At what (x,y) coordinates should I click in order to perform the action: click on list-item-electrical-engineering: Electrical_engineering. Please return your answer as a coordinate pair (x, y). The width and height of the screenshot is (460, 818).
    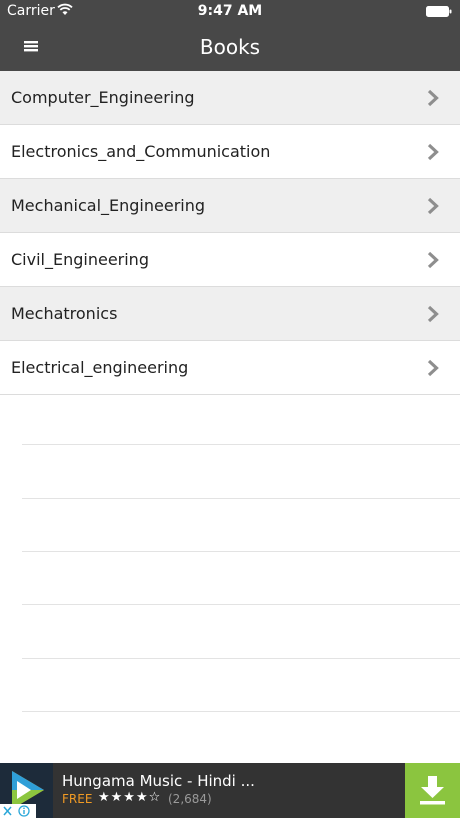
    Looking at the image, I should click on (230, 368).